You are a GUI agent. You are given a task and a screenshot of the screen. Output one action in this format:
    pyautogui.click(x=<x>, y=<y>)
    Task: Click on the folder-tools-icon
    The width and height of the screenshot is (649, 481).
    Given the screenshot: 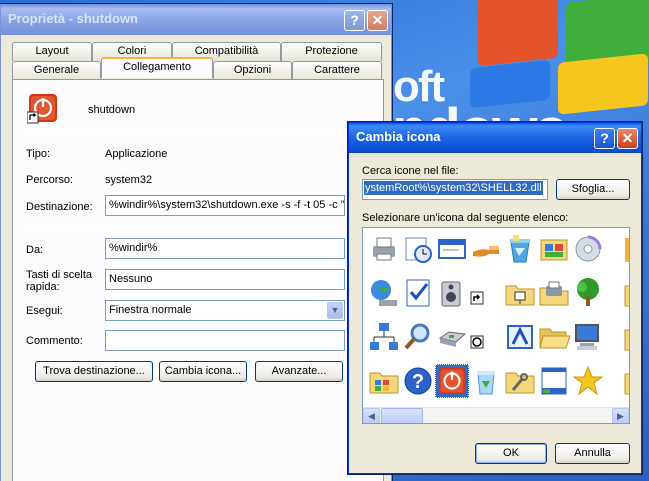 What is the action you would take?
    pyautogui.click(x=520, y=381)
    